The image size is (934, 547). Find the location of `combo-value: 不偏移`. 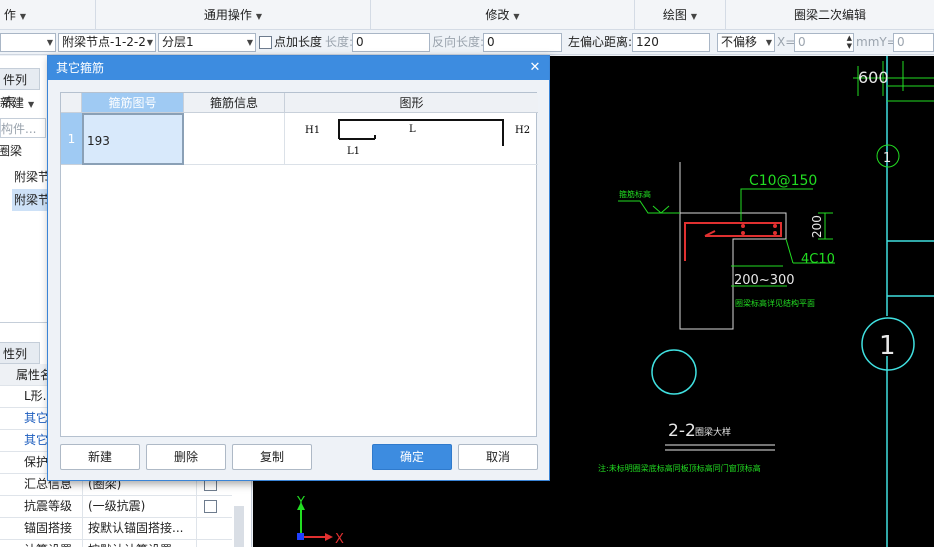

combo-value: 不偏移 is located at coordinates (739, 42).